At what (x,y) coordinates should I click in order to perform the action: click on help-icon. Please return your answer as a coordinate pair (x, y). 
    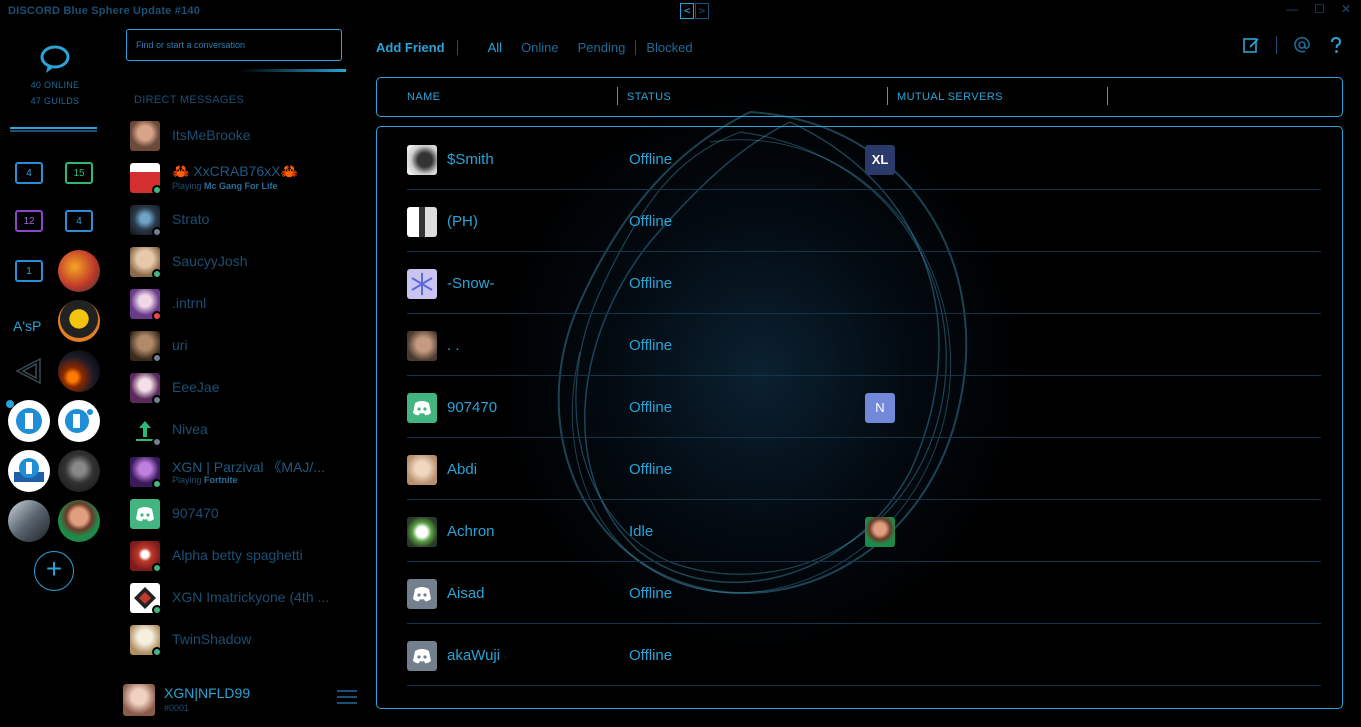
    Looking at the image, I should click on (1336, 45).